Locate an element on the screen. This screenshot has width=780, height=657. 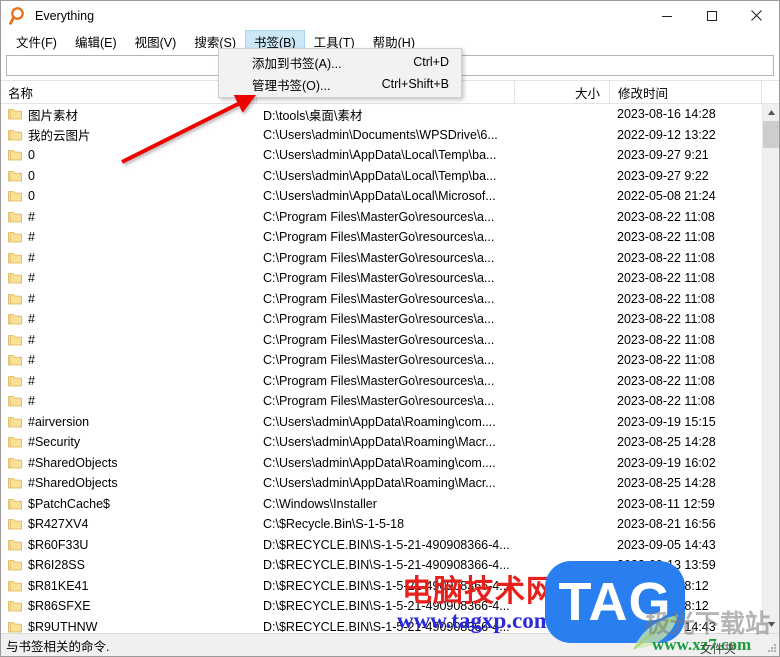
cell-name-text: $PatchCache$ is located at coordinates (69, 503).